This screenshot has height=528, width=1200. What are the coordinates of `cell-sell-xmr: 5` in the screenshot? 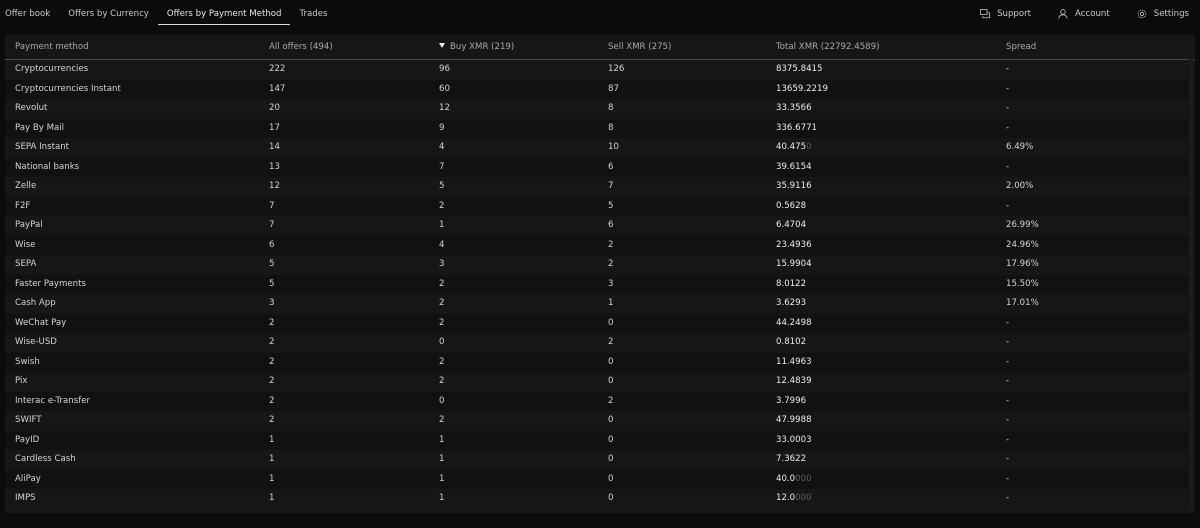 It's located at (611, 205).